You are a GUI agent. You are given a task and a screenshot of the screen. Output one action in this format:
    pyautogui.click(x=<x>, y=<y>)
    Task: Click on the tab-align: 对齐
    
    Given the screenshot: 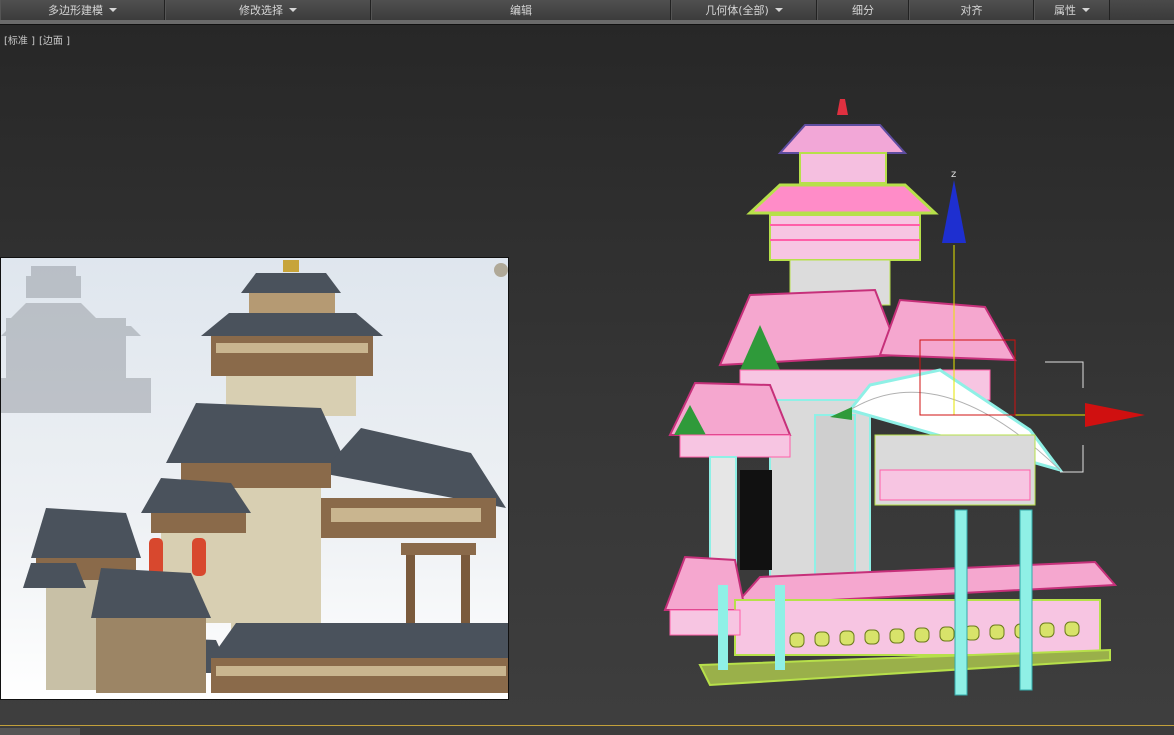 What is the action you would take?
    pyautogui.click(x=971, y=10)
    